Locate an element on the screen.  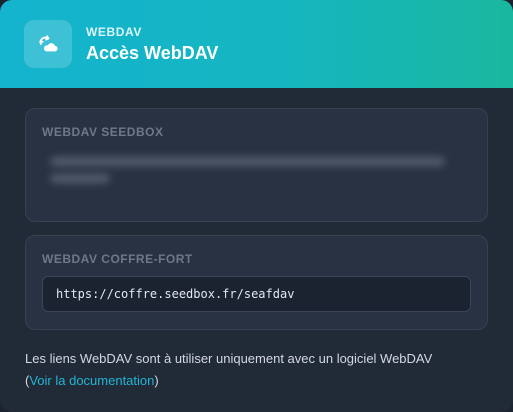
header-icon-box is located at coordinates (48, 44).